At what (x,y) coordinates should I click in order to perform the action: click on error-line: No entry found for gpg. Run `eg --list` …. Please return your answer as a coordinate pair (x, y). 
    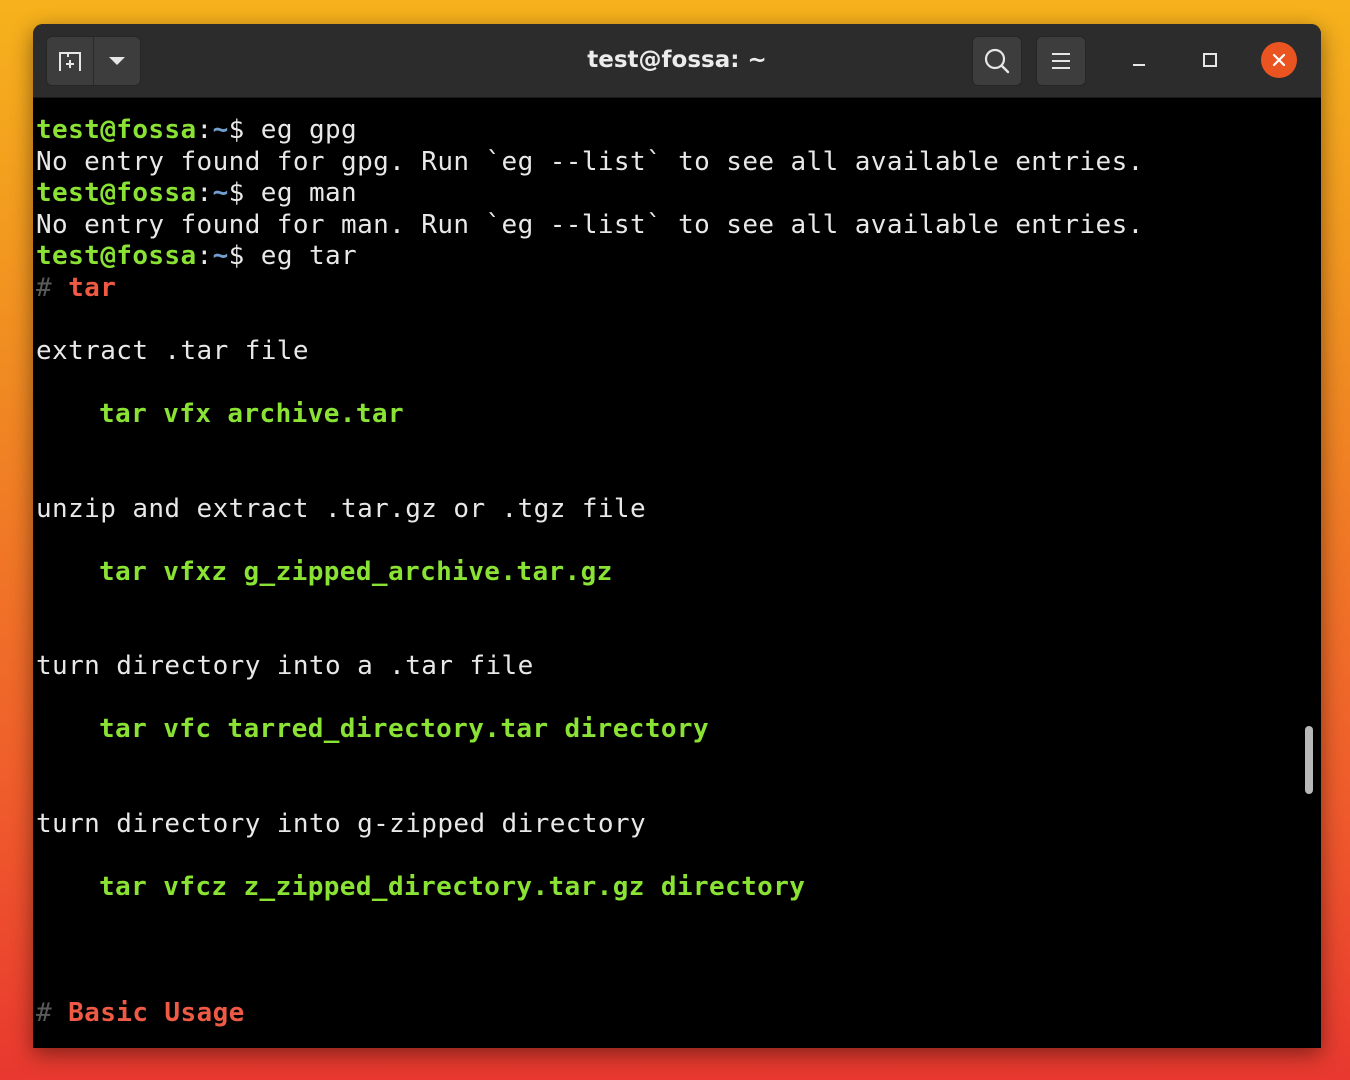
    Looking at the image, I should click on (590, 162).